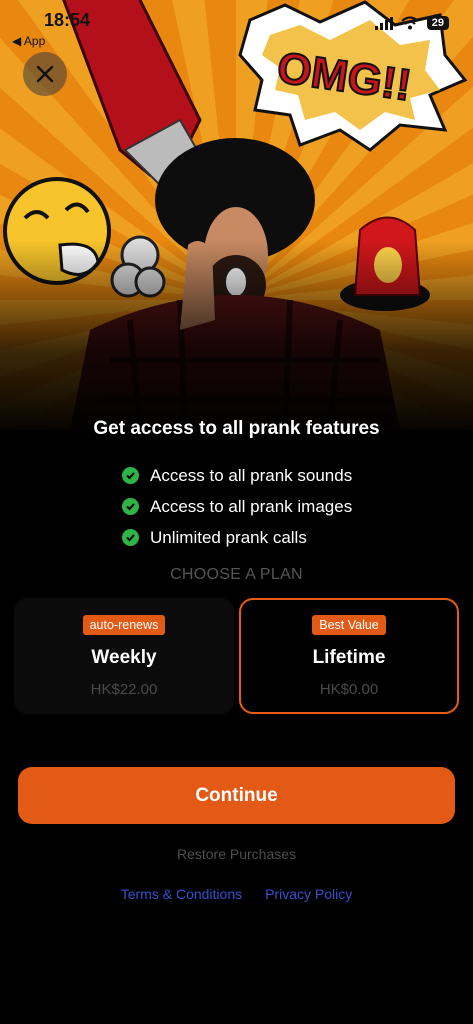  Describe the element at coordinates (437, 23) in the screenshot. I see `battery-icon: 29` at that location.